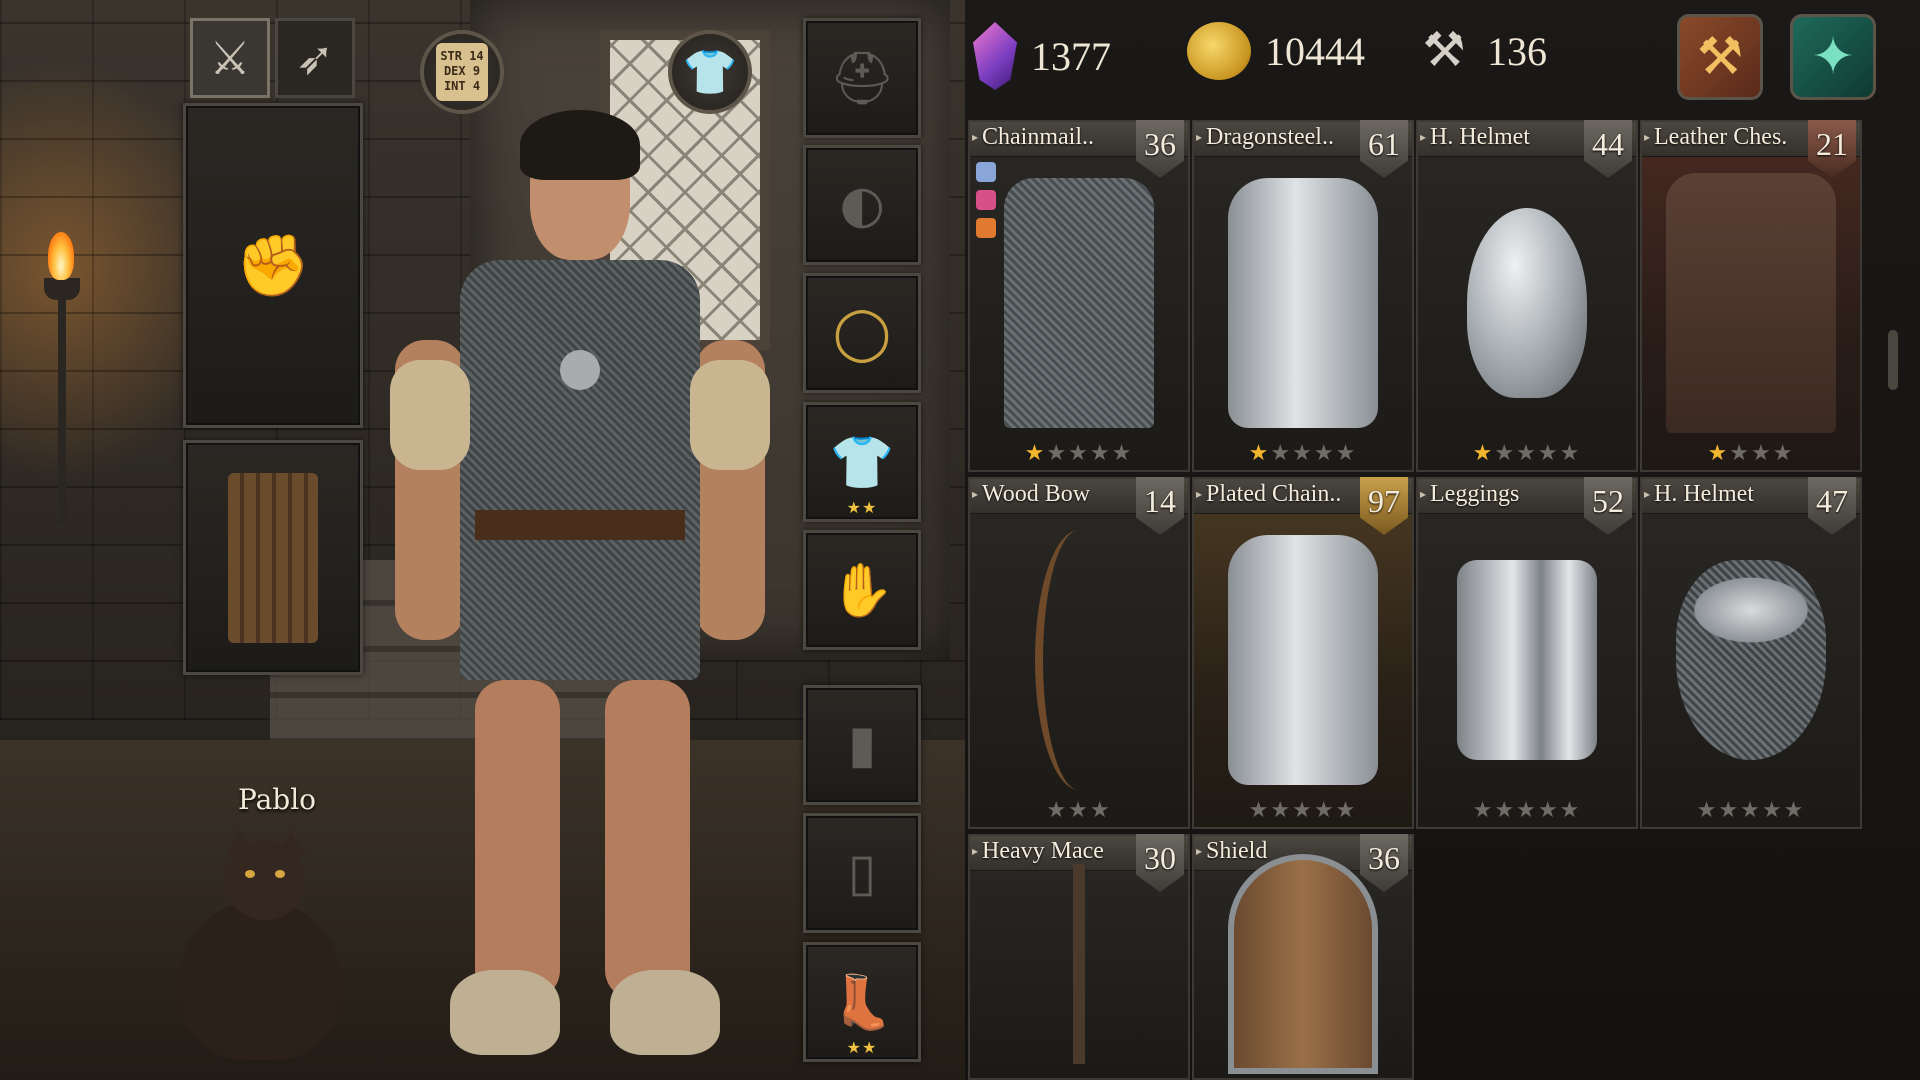  Describe the element at coordinates (315, 58) in the screenshot. I see `tab-ranged-weapons: ➶` at that location.